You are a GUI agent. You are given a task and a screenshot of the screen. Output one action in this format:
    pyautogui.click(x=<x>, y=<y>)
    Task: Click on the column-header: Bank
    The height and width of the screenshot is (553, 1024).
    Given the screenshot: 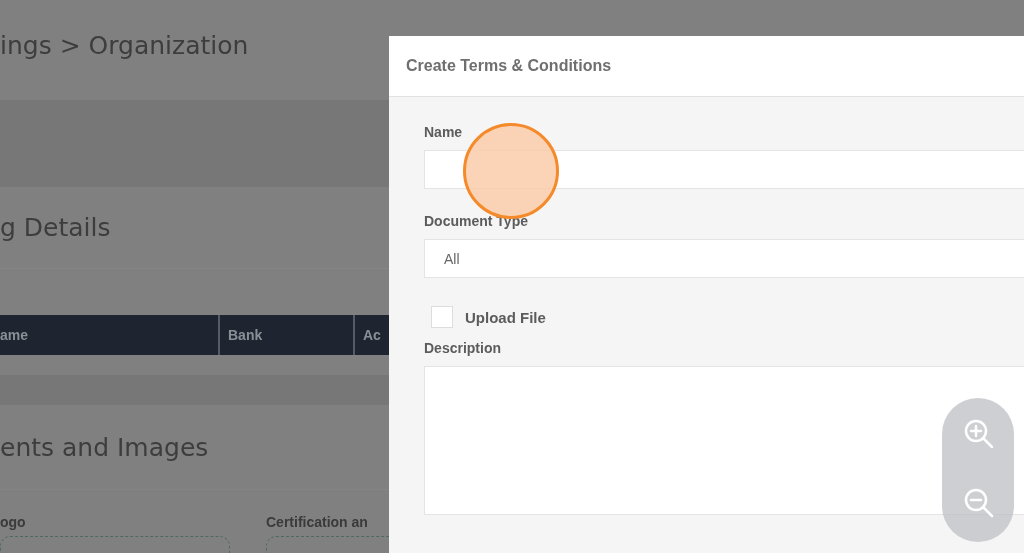 What is the action you would take?
    pyautogui.click(x=287, y=335)
    